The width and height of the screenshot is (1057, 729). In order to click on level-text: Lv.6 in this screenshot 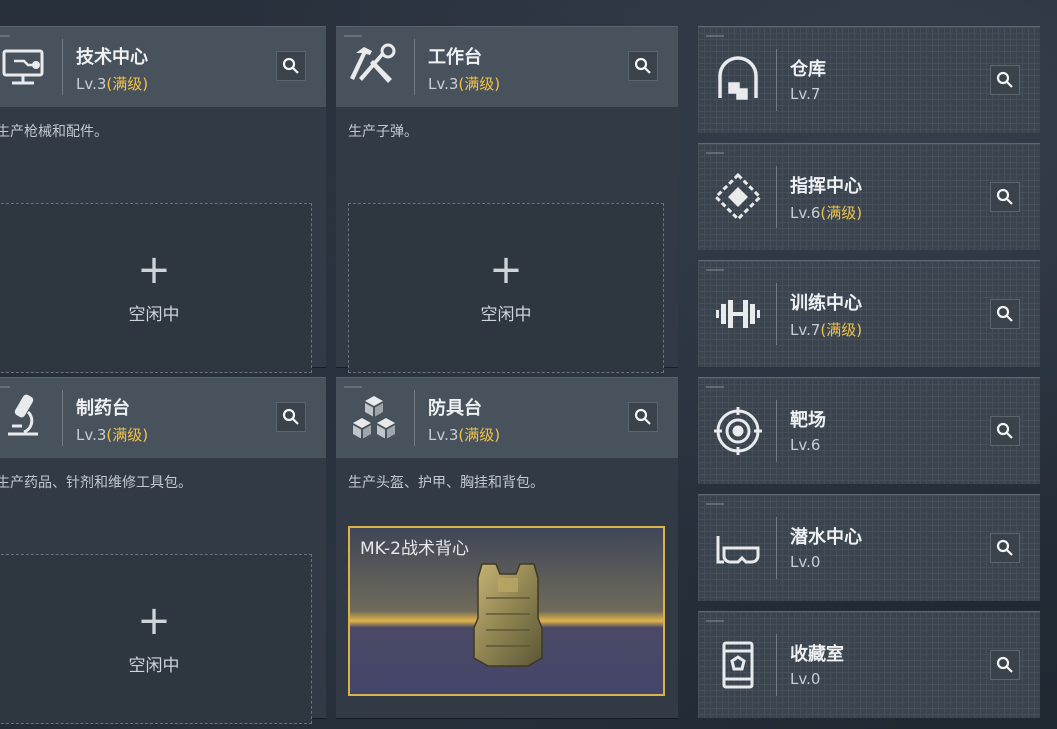, I will do `click(805, 445)`.